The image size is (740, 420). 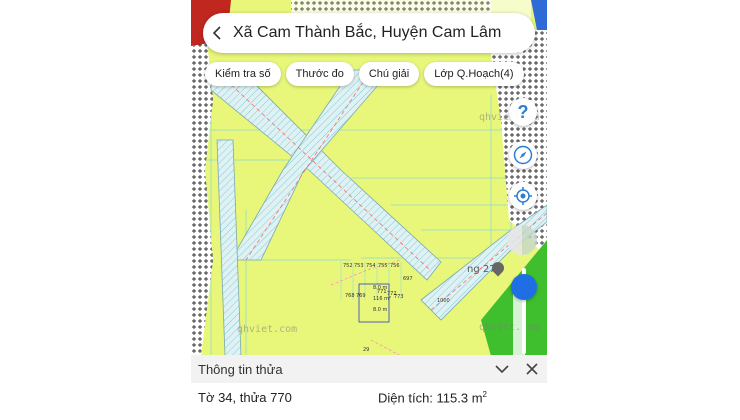 I want to click on location-bar: Xã Cam Thành Bắc, Huyện Cam Lâm, so click(x=369, y=33).